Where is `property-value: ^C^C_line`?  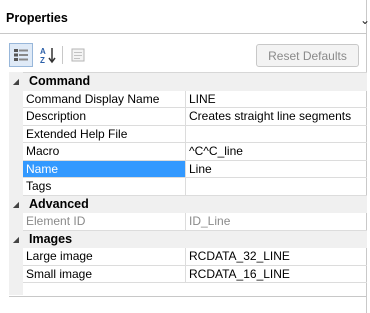 property-value: ^C^C_line is located at coordinates (276, 152).